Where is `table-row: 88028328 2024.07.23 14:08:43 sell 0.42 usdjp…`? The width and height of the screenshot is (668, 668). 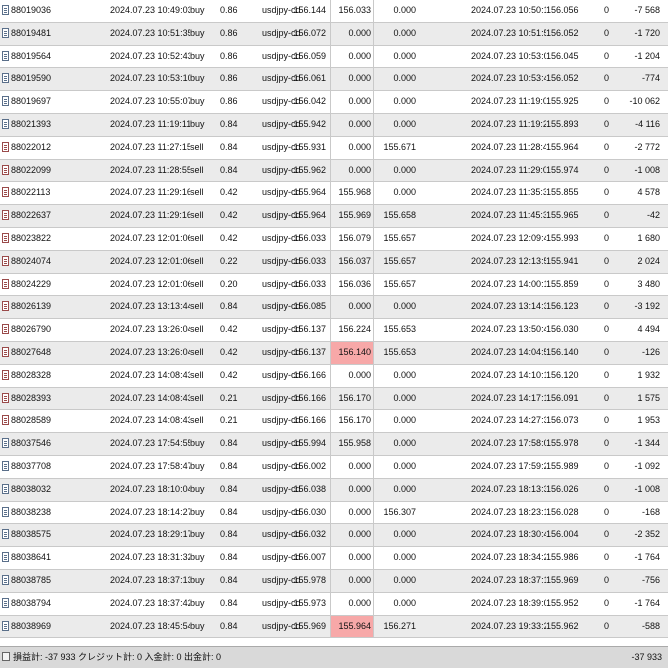 table-row: 88028328 2024.07.23 14:08:43 sell 0.42 usdjp… is located at coordinates (334, 376).